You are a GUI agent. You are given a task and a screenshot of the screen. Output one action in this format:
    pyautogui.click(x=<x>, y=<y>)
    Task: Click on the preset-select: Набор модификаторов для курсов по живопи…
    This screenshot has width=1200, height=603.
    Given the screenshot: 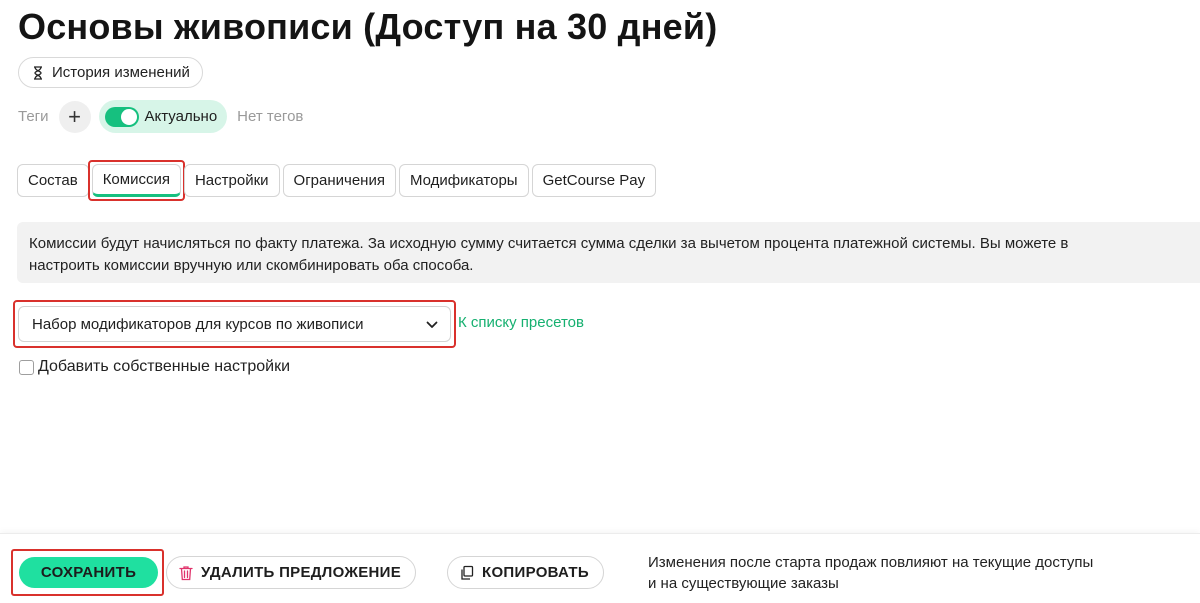 What is the action you would take?
    pyautogui.click(x=234, y=324)
    